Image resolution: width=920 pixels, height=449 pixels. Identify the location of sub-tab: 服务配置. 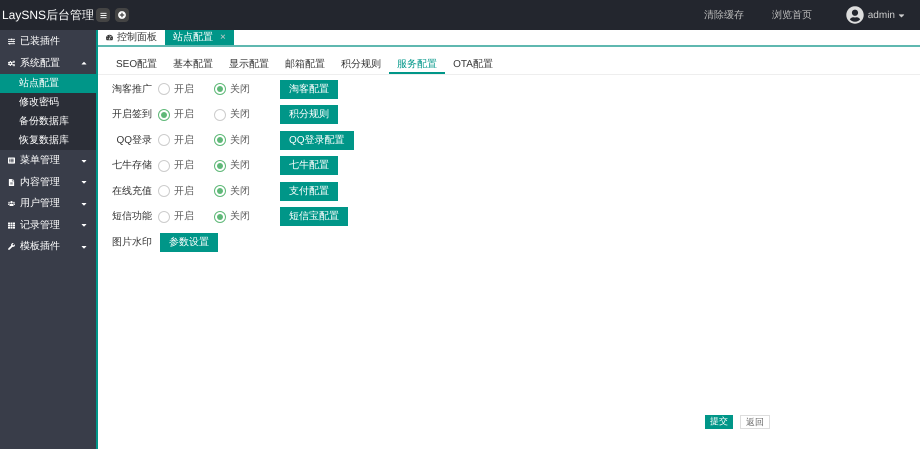
(417, 65).